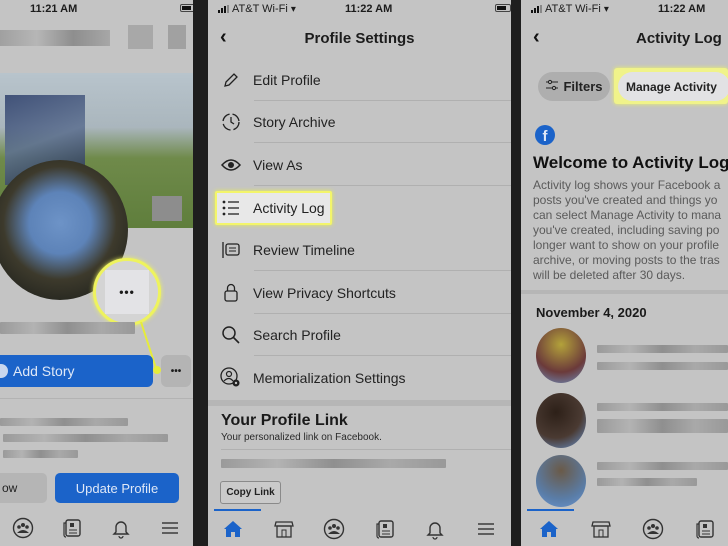  I want to click on lock-icon, so click(231, 293).